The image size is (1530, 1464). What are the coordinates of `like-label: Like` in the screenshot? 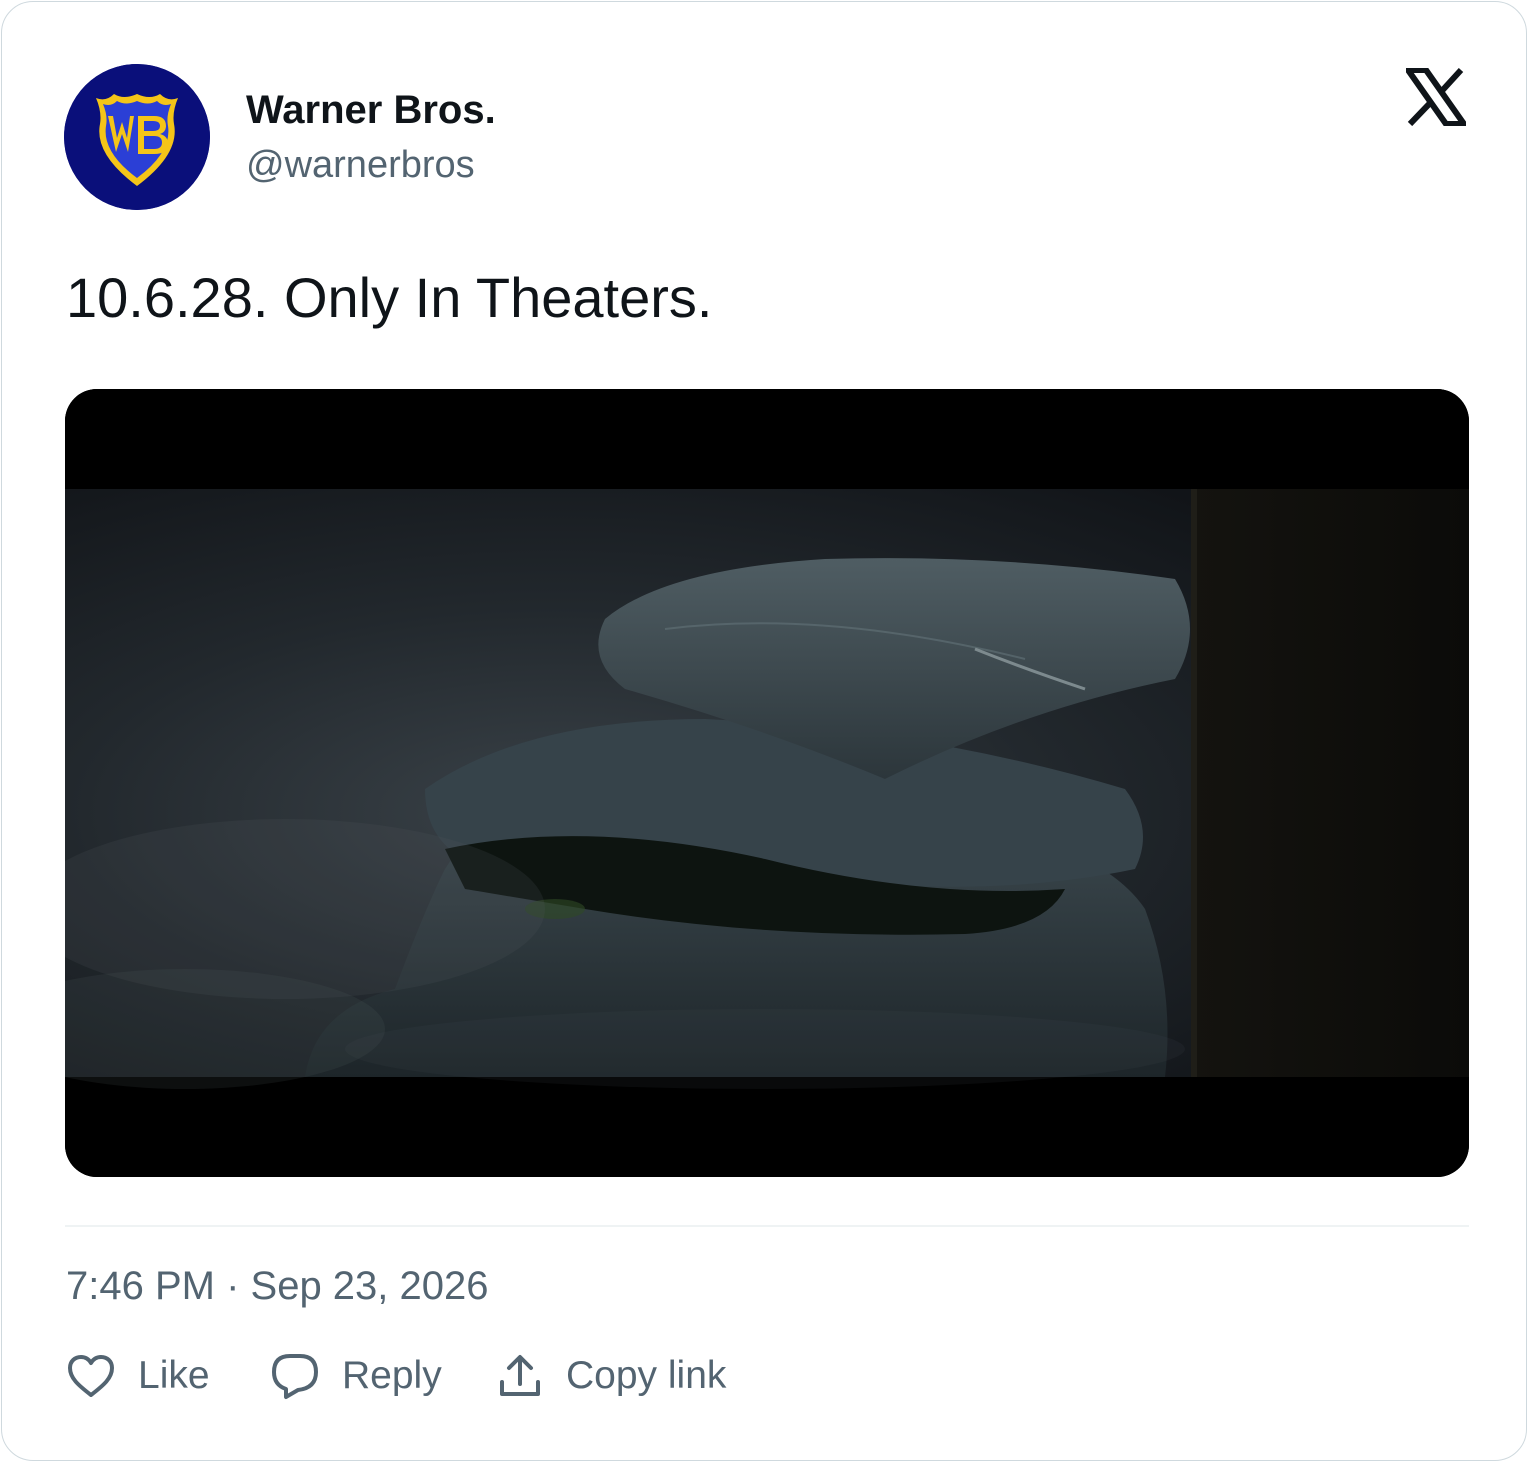 It's located at (174, 1375).